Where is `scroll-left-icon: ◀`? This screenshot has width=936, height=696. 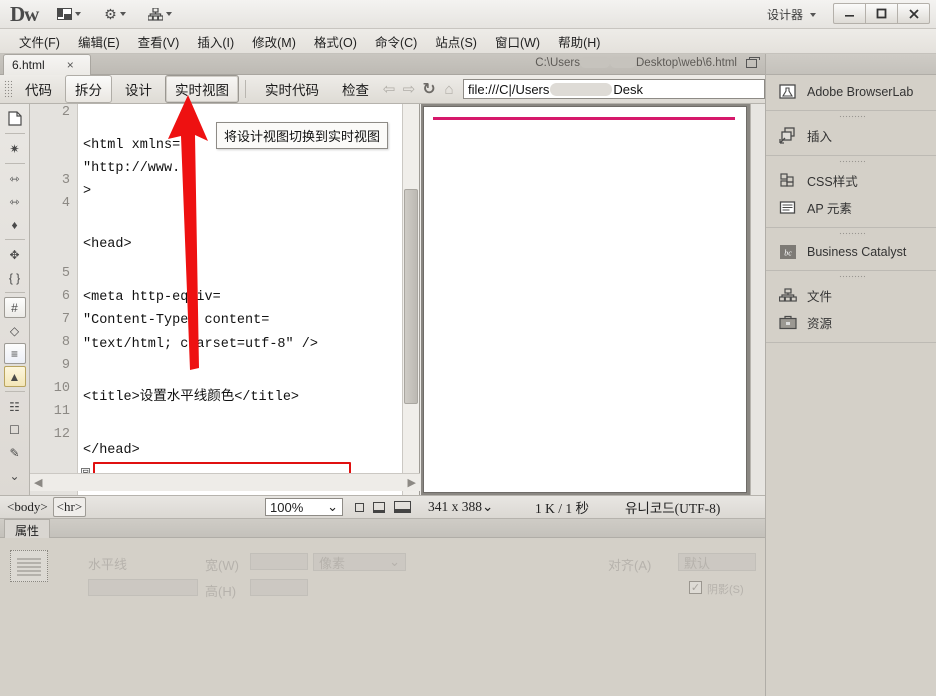 scroll-left-icon: ◀ is located at coordinates (38, 482).